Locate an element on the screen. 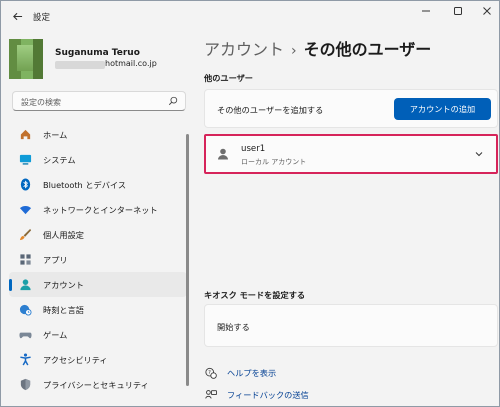  maximize-button is located at coordinates (458, 11).